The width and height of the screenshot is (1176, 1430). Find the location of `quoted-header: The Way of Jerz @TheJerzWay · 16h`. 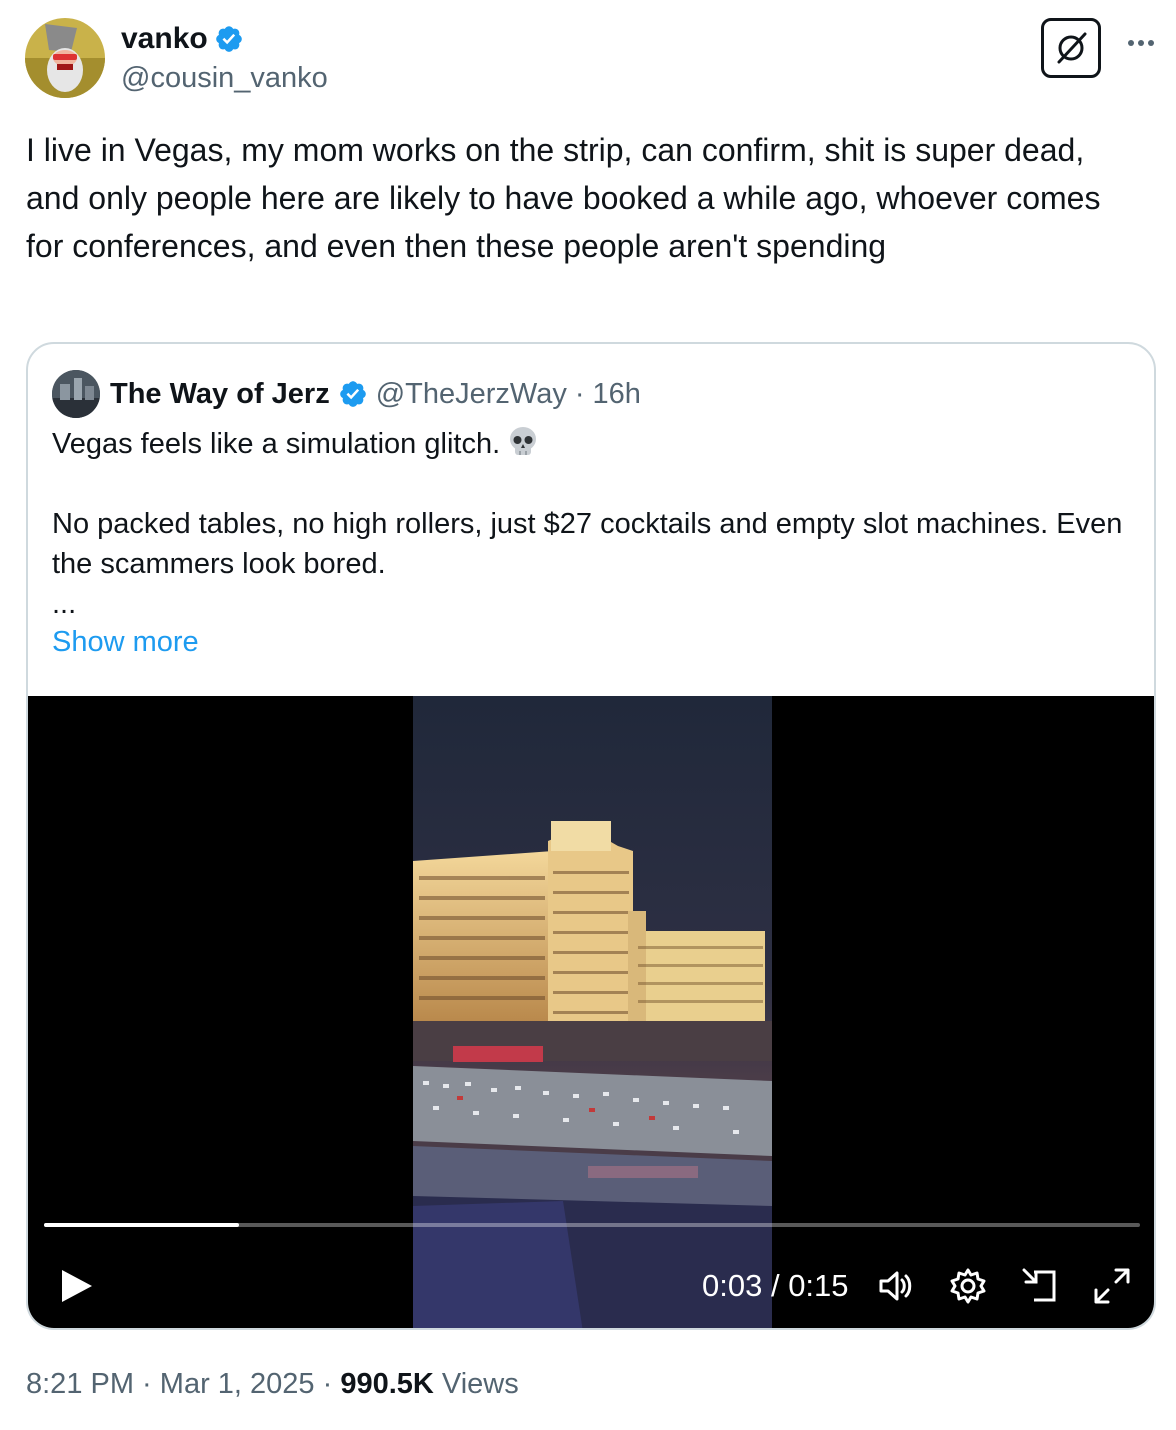

quoted-header: The Way of Jerz @TheJerzWay · 16h is located at coordinates (375, 394).